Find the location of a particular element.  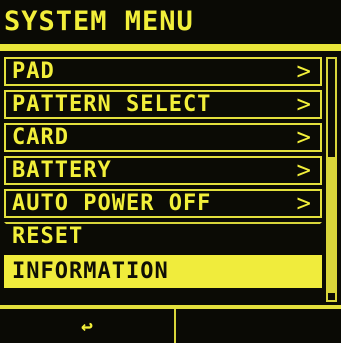

page-title: SYSTEM MENU is located at coordinates (170, 22).